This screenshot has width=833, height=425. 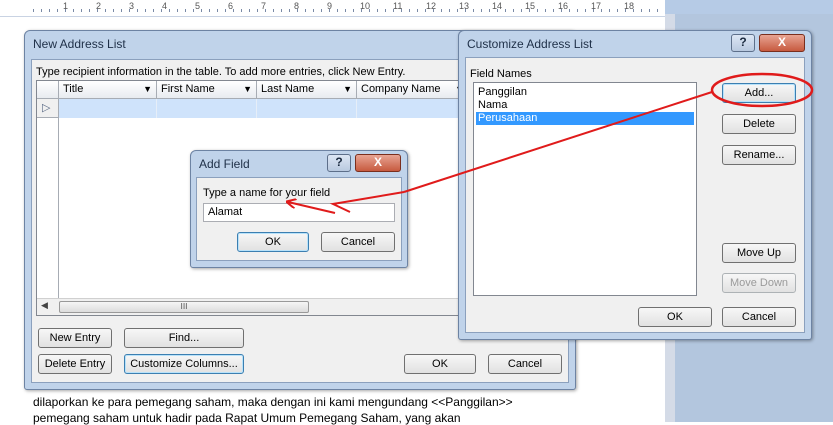 What do you see at coordinates (299, 212) in the screenshot?
I see `field-name-input: Alamat` at bounding box center [299, 212].